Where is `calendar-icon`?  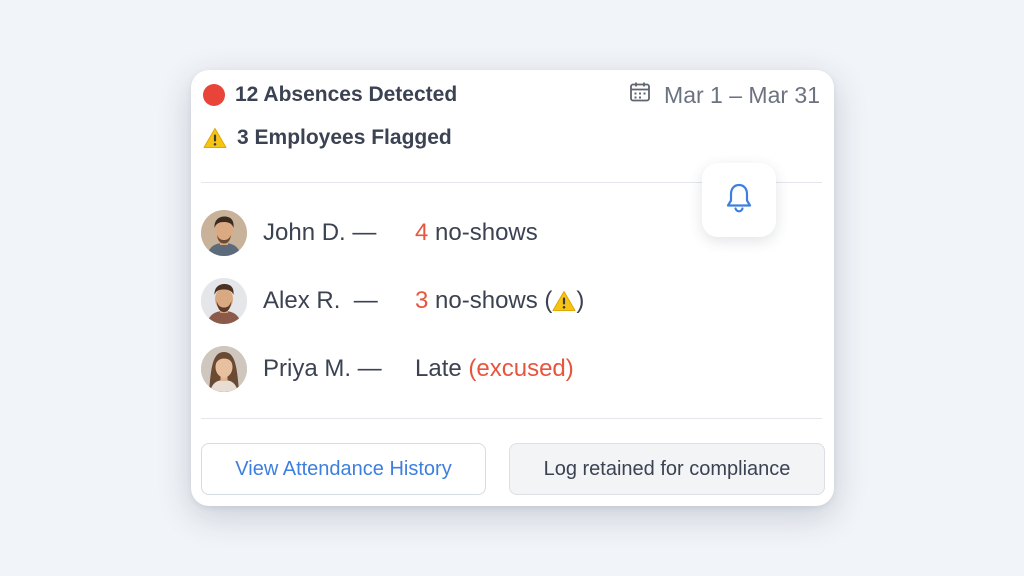 calendar-icon is located at coordinates (640, 95).